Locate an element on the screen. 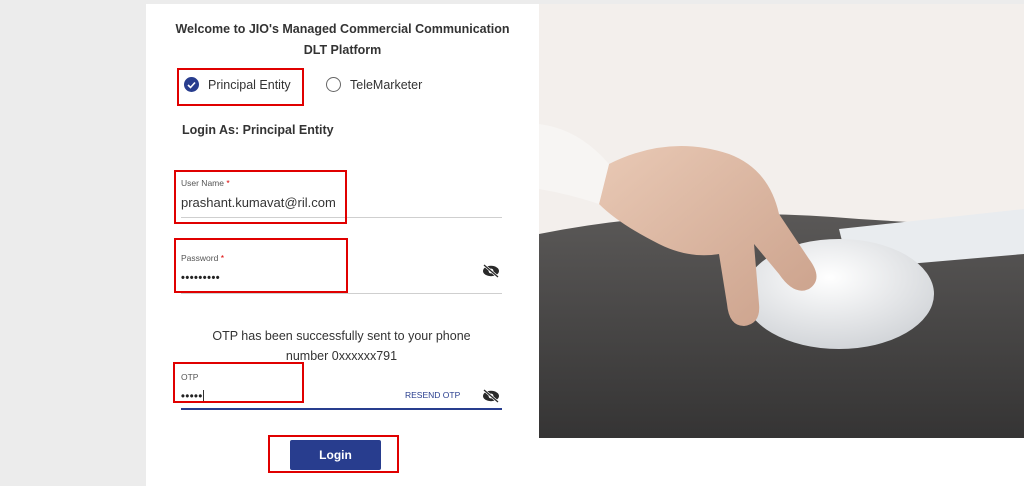 Image resolution: width=1024 pixels, height=486 pixels. radio-principal-entity: Principal Entity is located at coordinates (237, 84).